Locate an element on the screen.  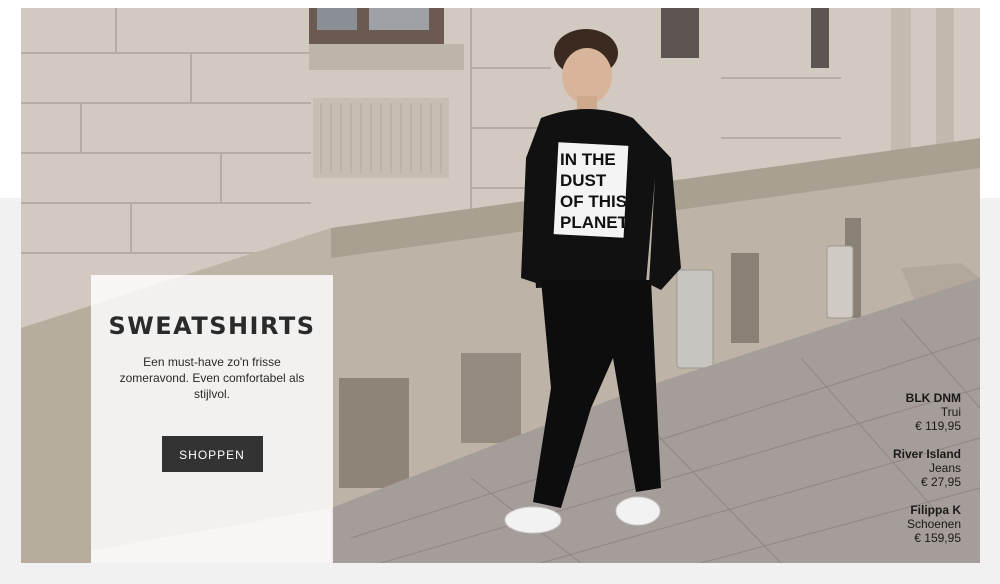
credit-brand: Filippa K is located at coordinates (935, 510).